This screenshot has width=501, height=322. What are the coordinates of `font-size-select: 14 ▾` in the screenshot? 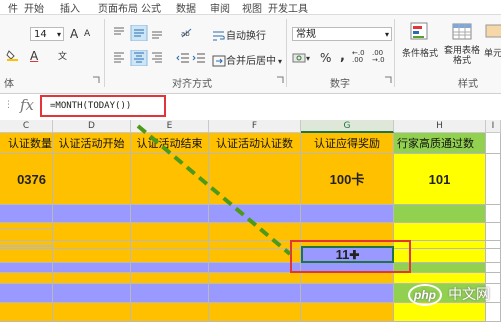 It's located at (47, 34).